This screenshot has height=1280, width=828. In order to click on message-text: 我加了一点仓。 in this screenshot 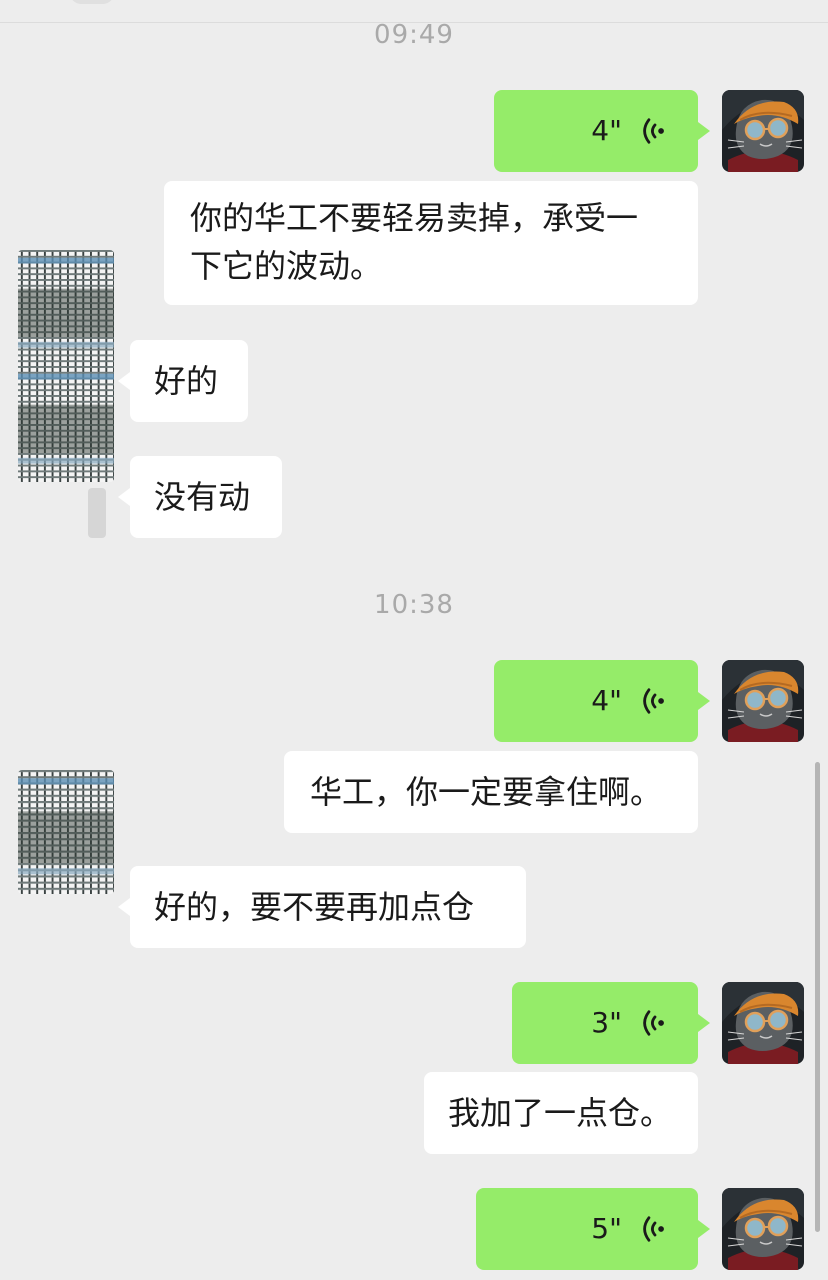, I will do `click(560, 1113)`.